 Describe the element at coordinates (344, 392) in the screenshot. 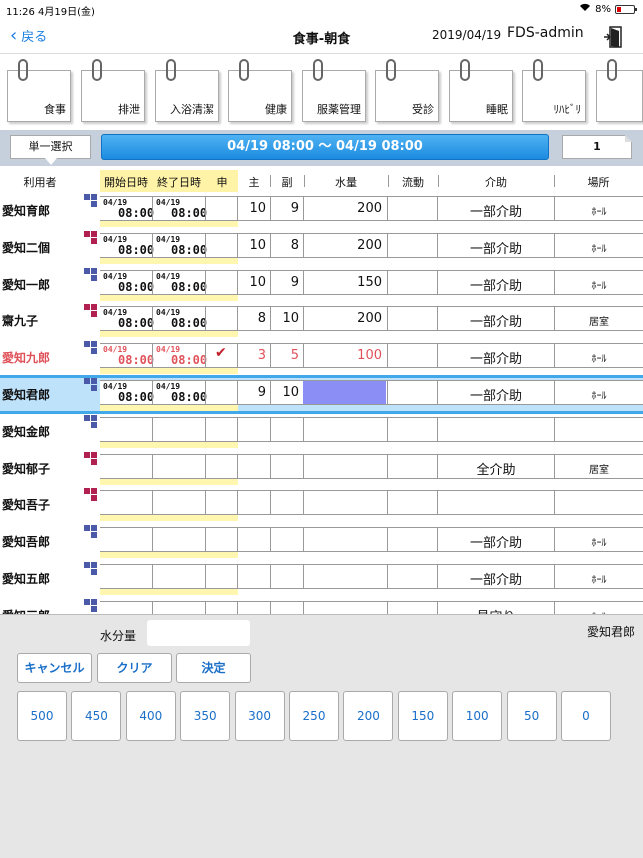

I see `water-cell-active` at that location.